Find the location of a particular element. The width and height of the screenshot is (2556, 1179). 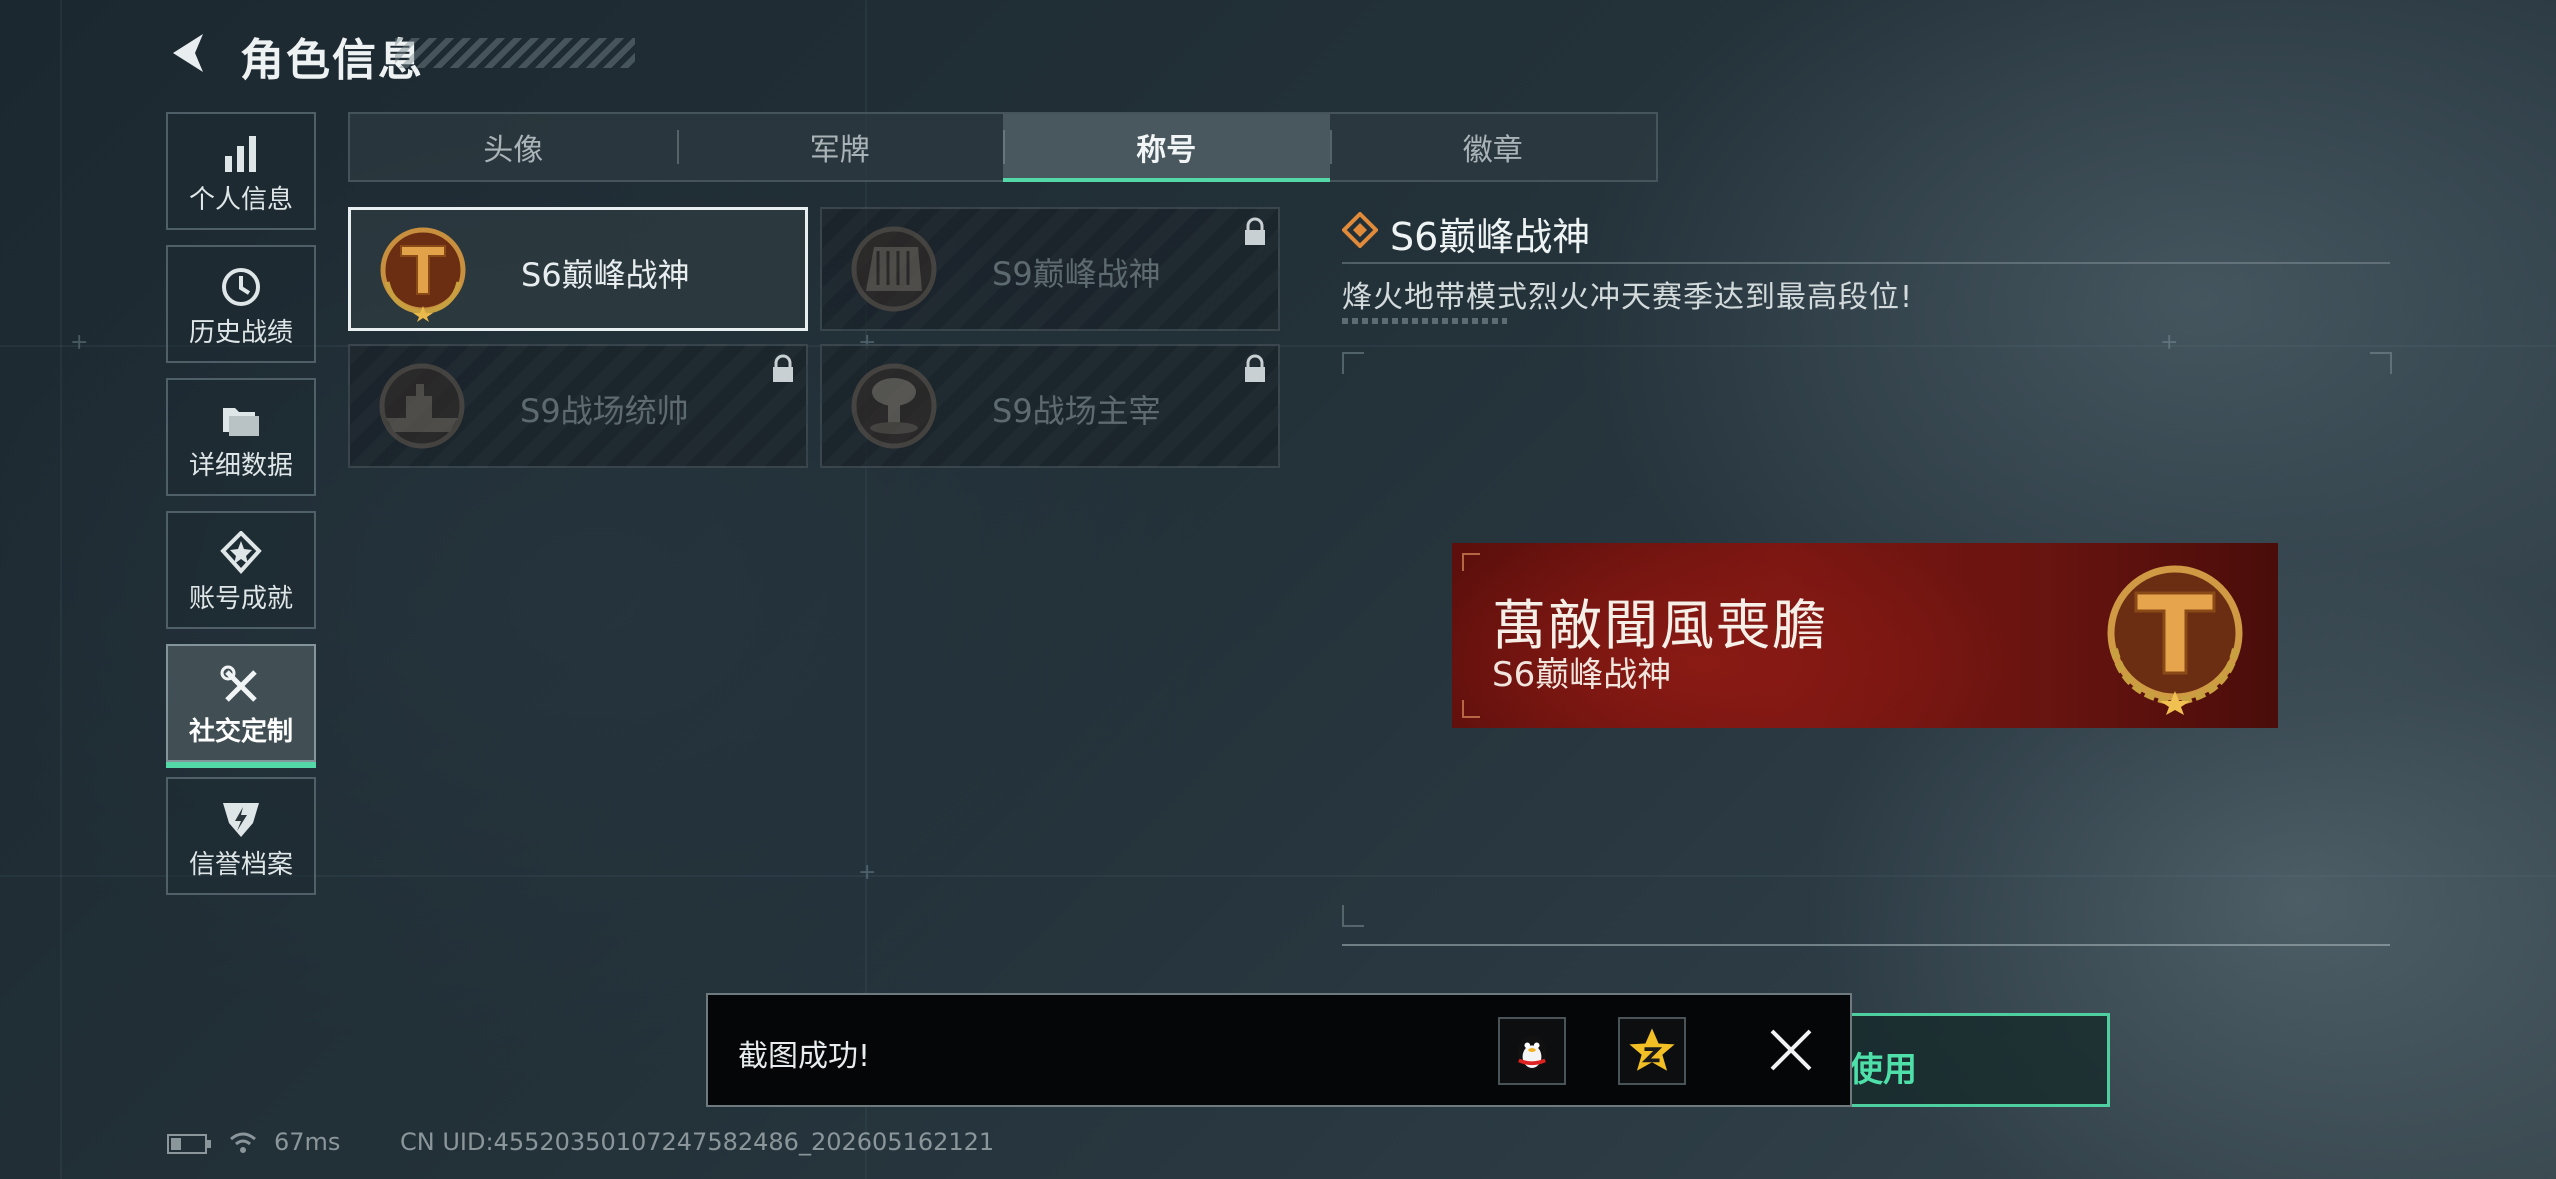

bar-chart-icon is located at coordinates (240, 154).